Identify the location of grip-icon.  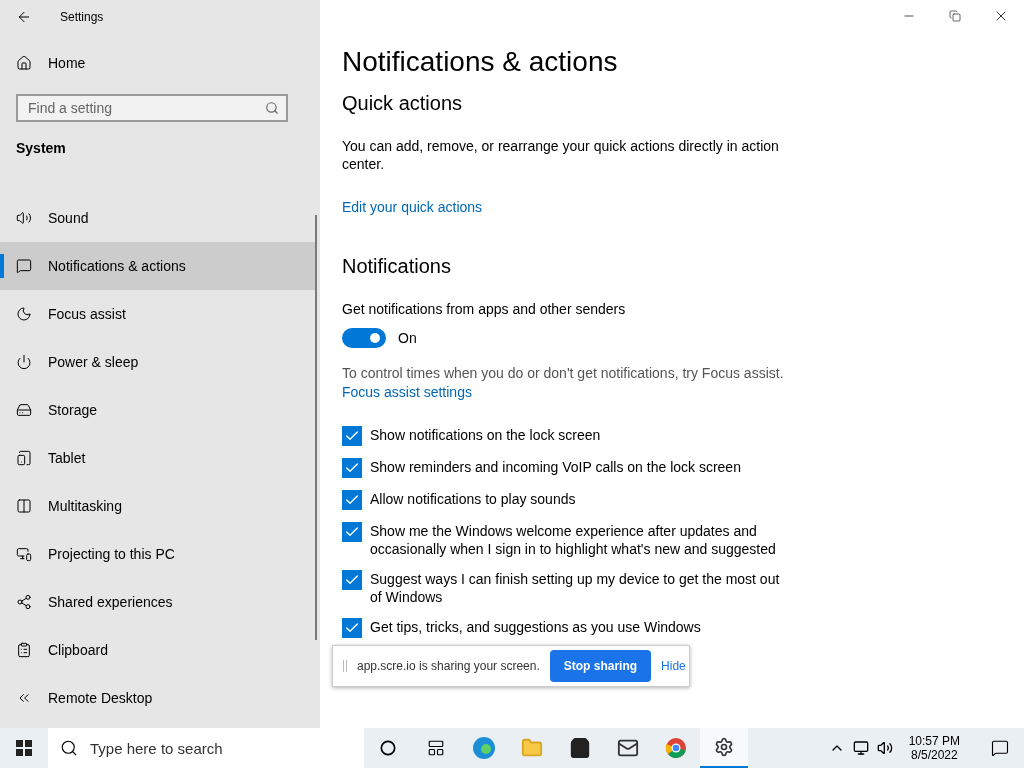
(345, 666).